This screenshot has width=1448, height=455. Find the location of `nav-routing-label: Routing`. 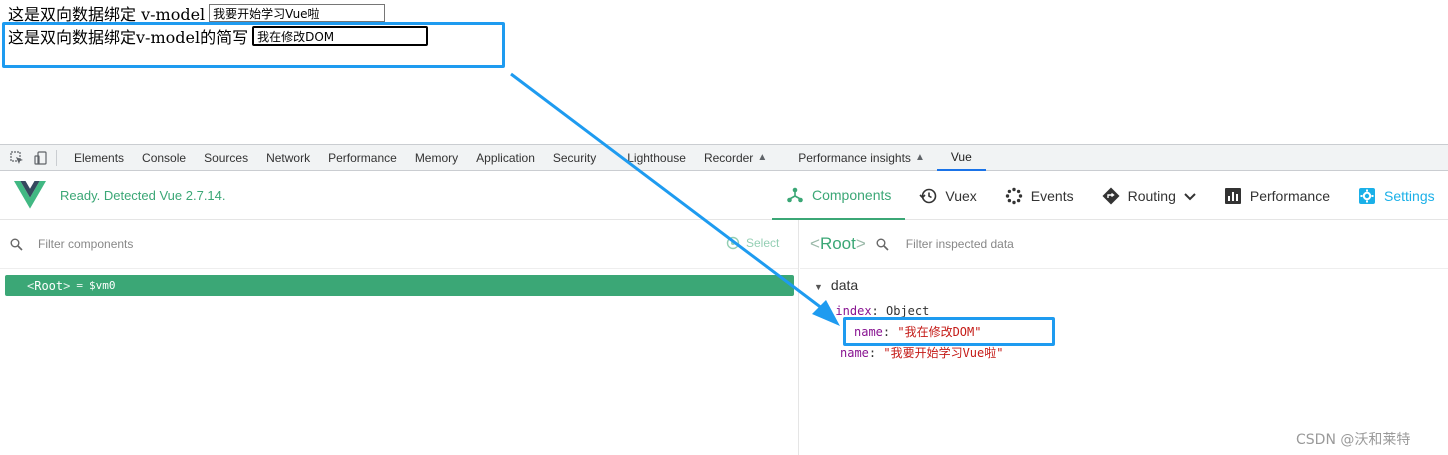

nav-routing-label: Routing is located at coordinates (1151, 195).